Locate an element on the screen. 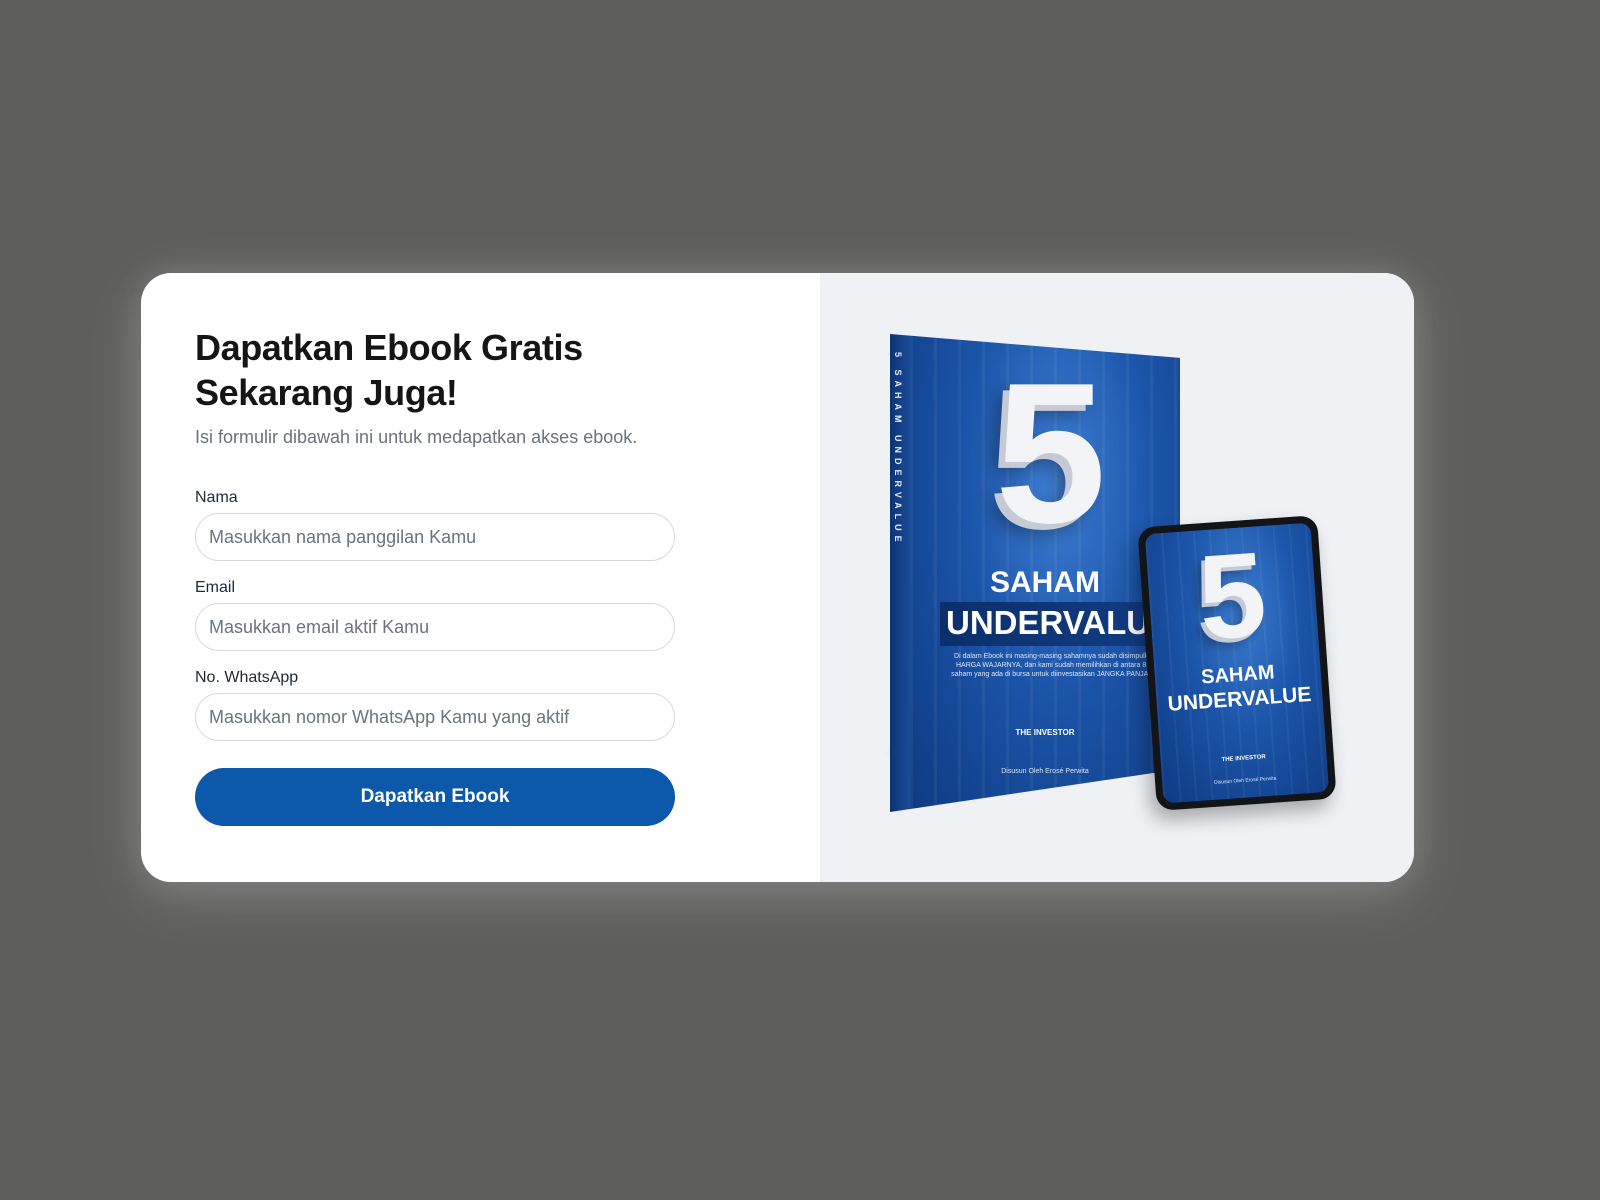 The height and width of the screenshot is (1200, 1600). tablet-cover-number: 5 is located at coordinates (1232, 596).